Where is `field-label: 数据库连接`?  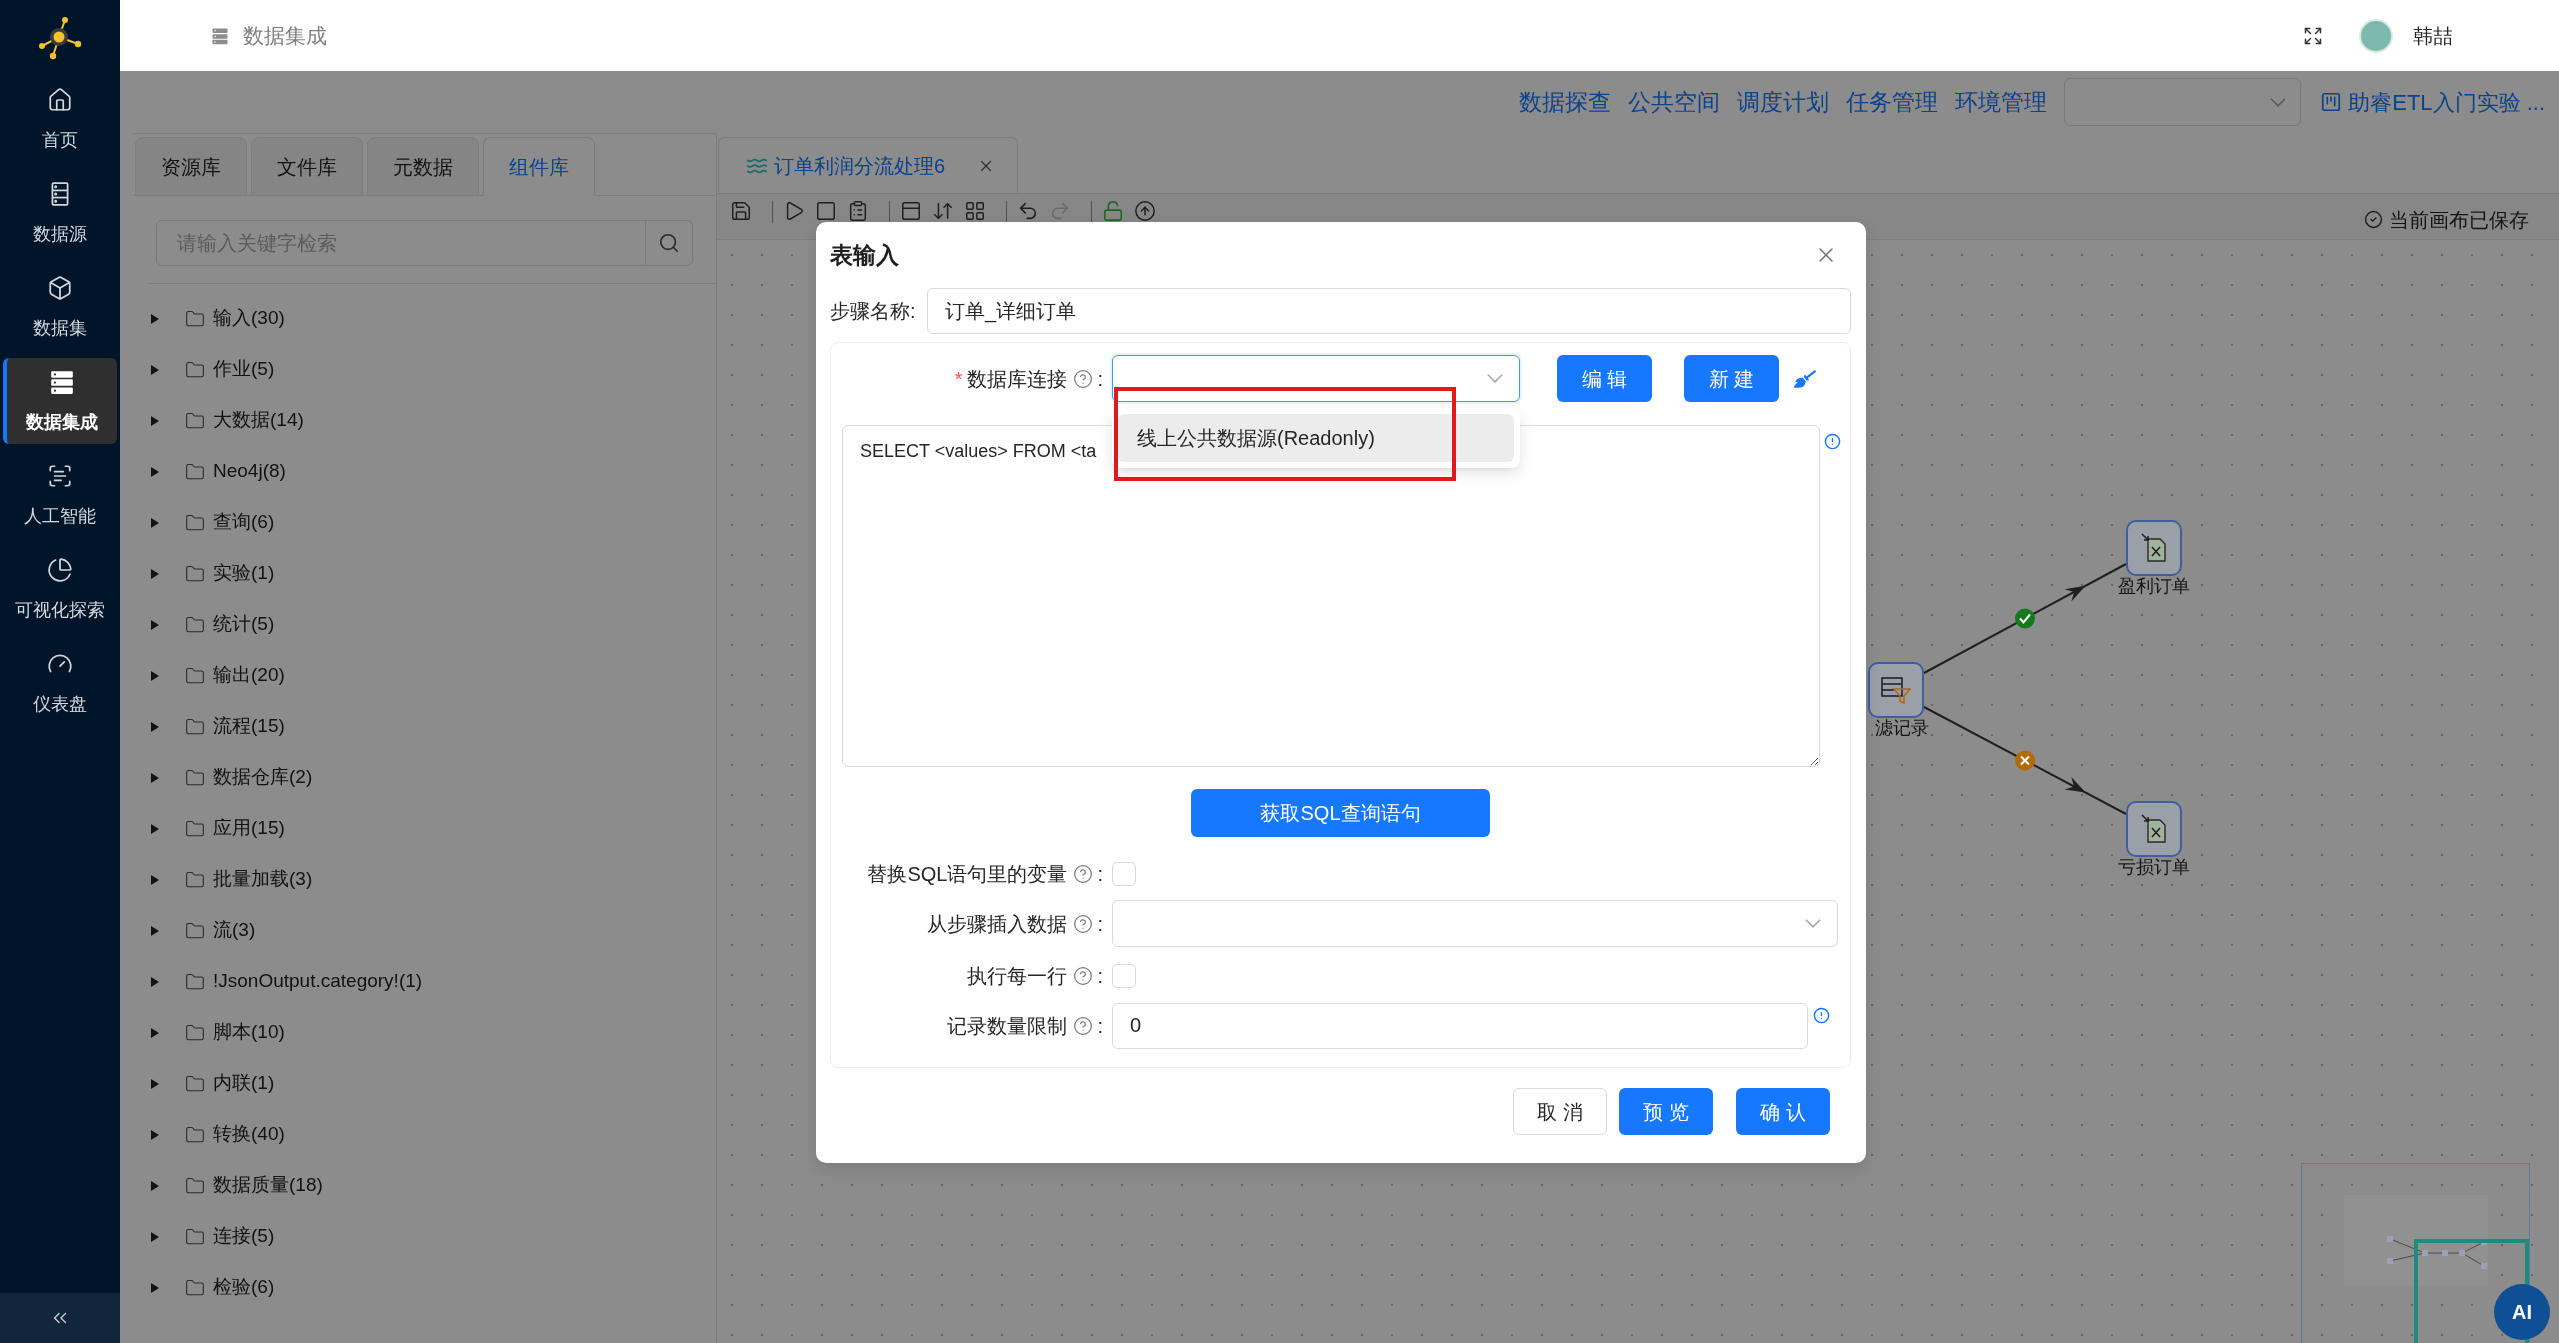
field-label: 数据库连接 is located at coordinates (1017, 379).